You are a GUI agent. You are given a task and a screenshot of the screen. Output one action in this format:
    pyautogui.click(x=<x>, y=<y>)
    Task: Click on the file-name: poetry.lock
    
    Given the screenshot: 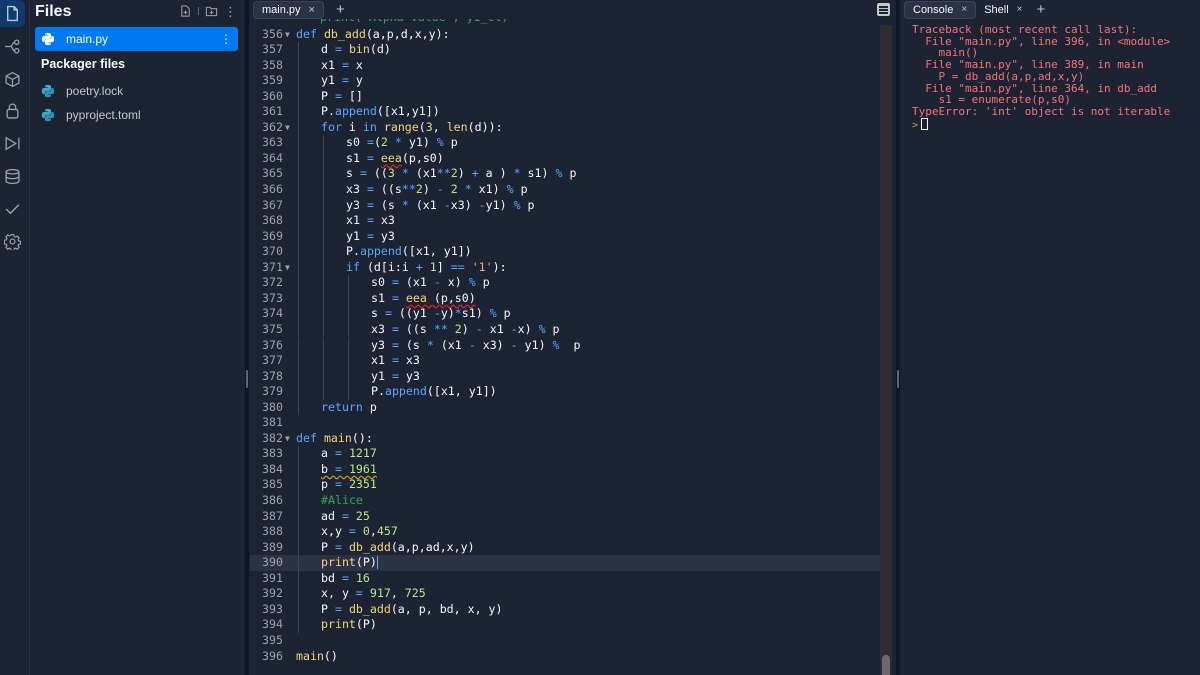 What is the action you would take?
    pyautogui.click(x=95, y=91)
    